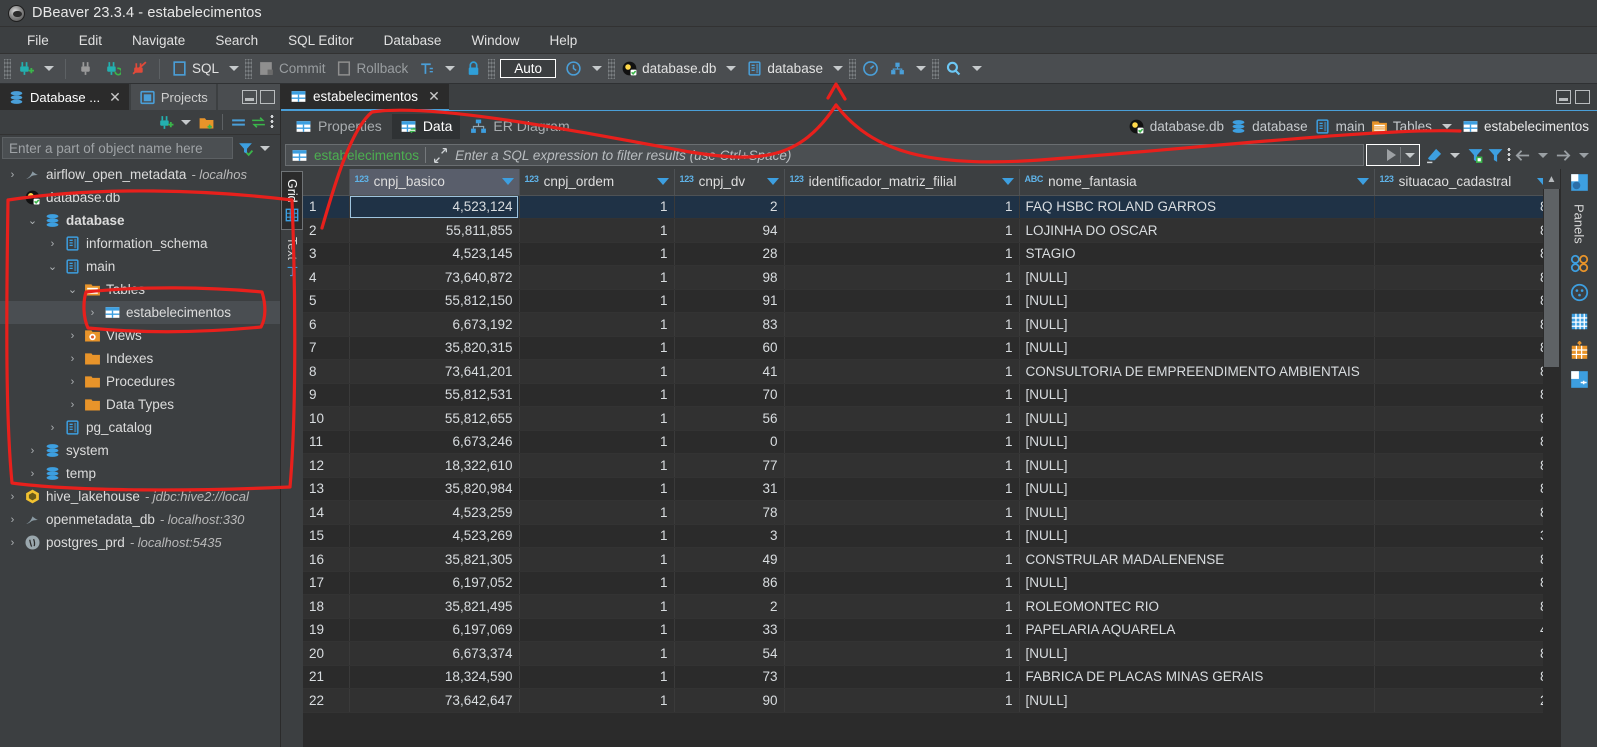  Describe the element at coordinates (140, 496) in the screenshot. I see `tree-node-hive-lakehouse: › hive_lakehouse - jdbc:hive2://local` at that location.